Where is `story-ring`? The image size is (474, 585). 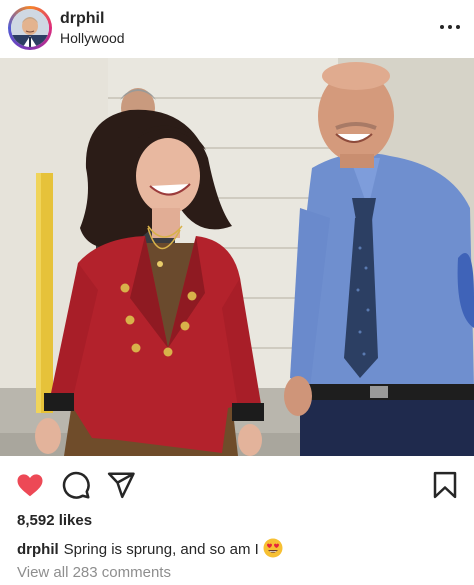
story-ring is located at coordinates (30, 28).